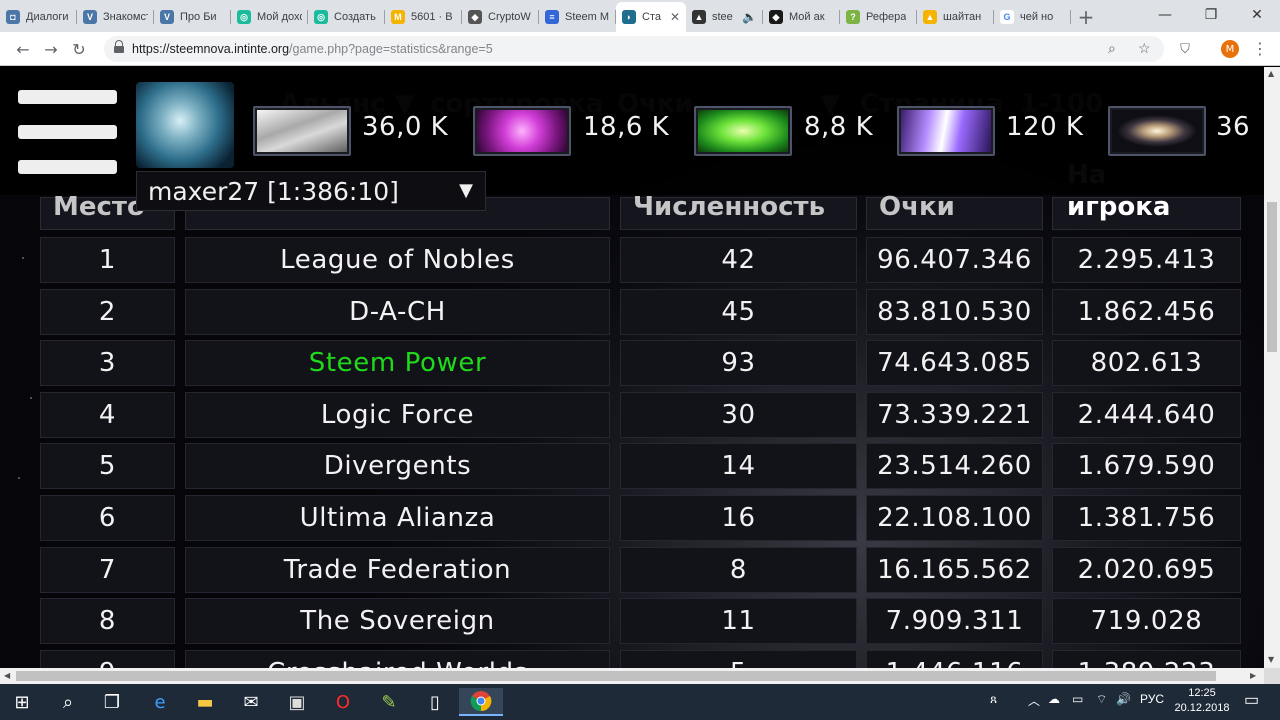 The image size is (1280, 720). Describe the element at coordinates (205, 702) in the screenshot. I see `file-explorer-icon: ▬` at that location.